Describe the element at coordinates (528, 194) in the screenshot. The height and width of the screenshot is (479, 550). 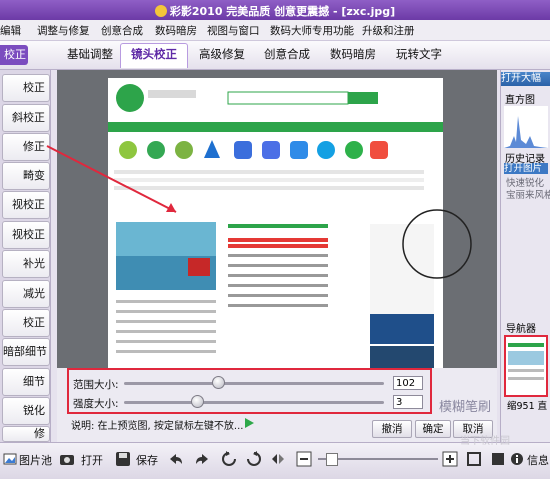
I see `history-item-2: 宝丽来风格` at that location.